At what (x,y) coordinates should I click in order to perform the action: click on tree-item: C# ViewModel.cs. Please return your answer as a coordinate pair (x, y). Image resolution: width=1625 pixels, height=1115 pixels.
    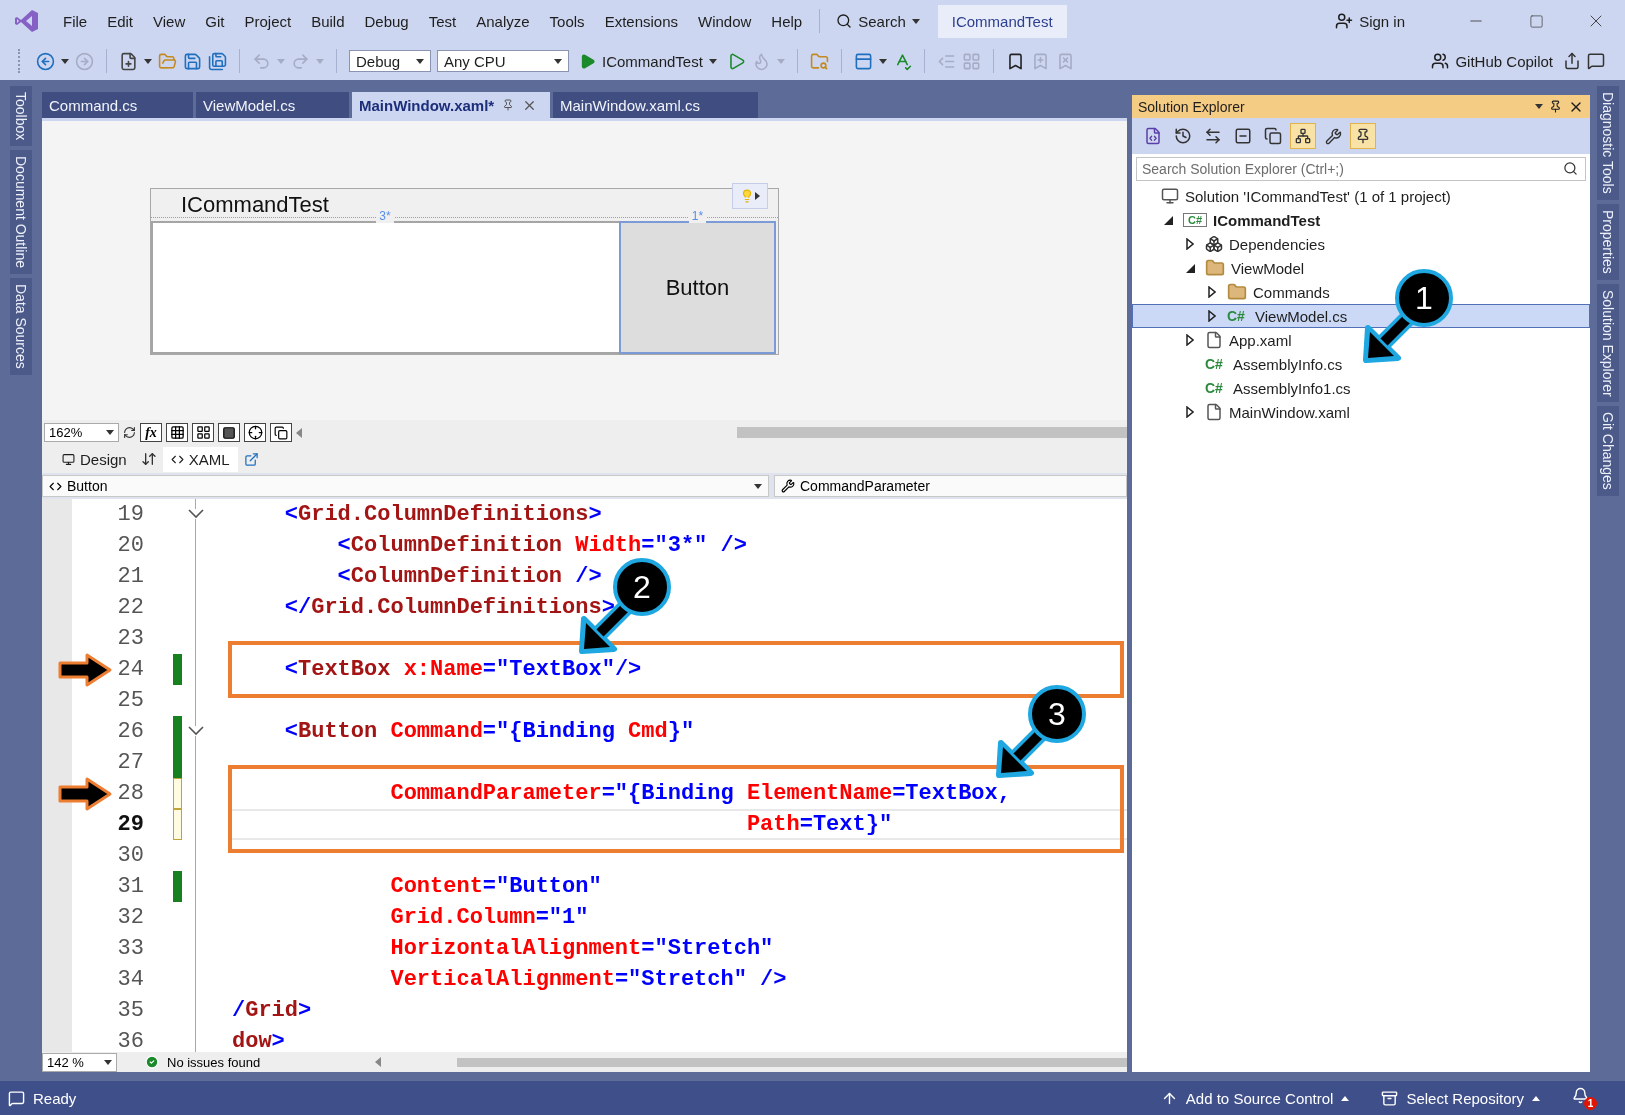
    Looking at the image, I should click on (1275, 316).